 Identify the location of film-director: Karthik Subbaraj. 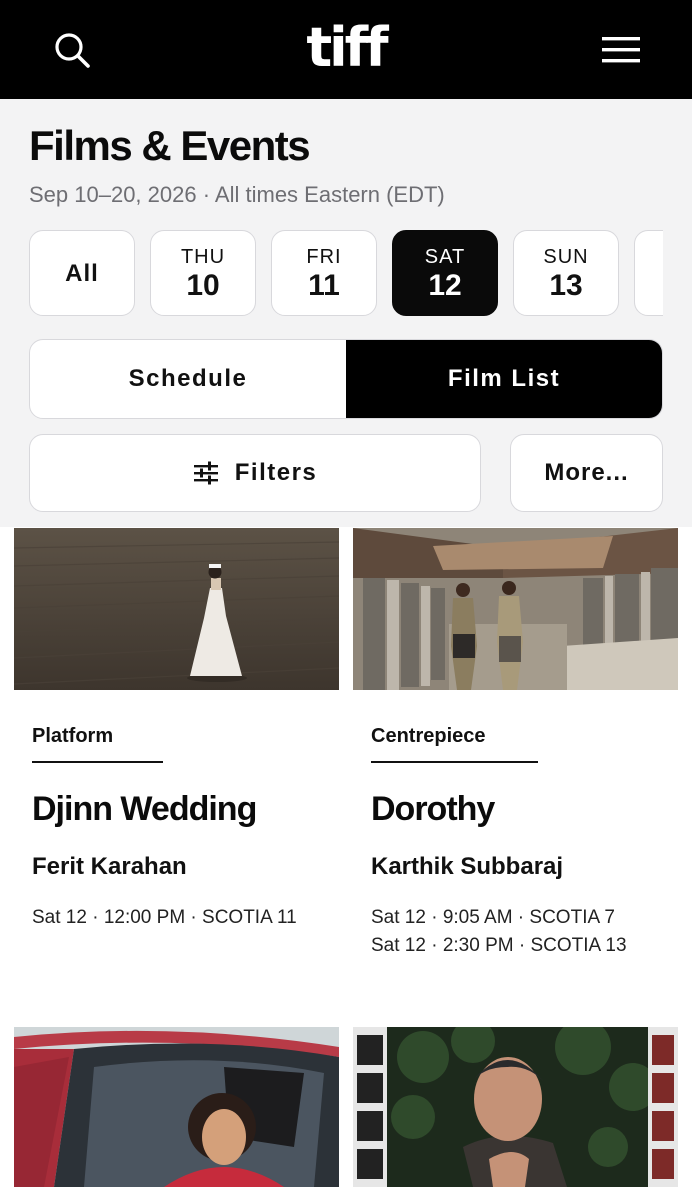
(467, 866).